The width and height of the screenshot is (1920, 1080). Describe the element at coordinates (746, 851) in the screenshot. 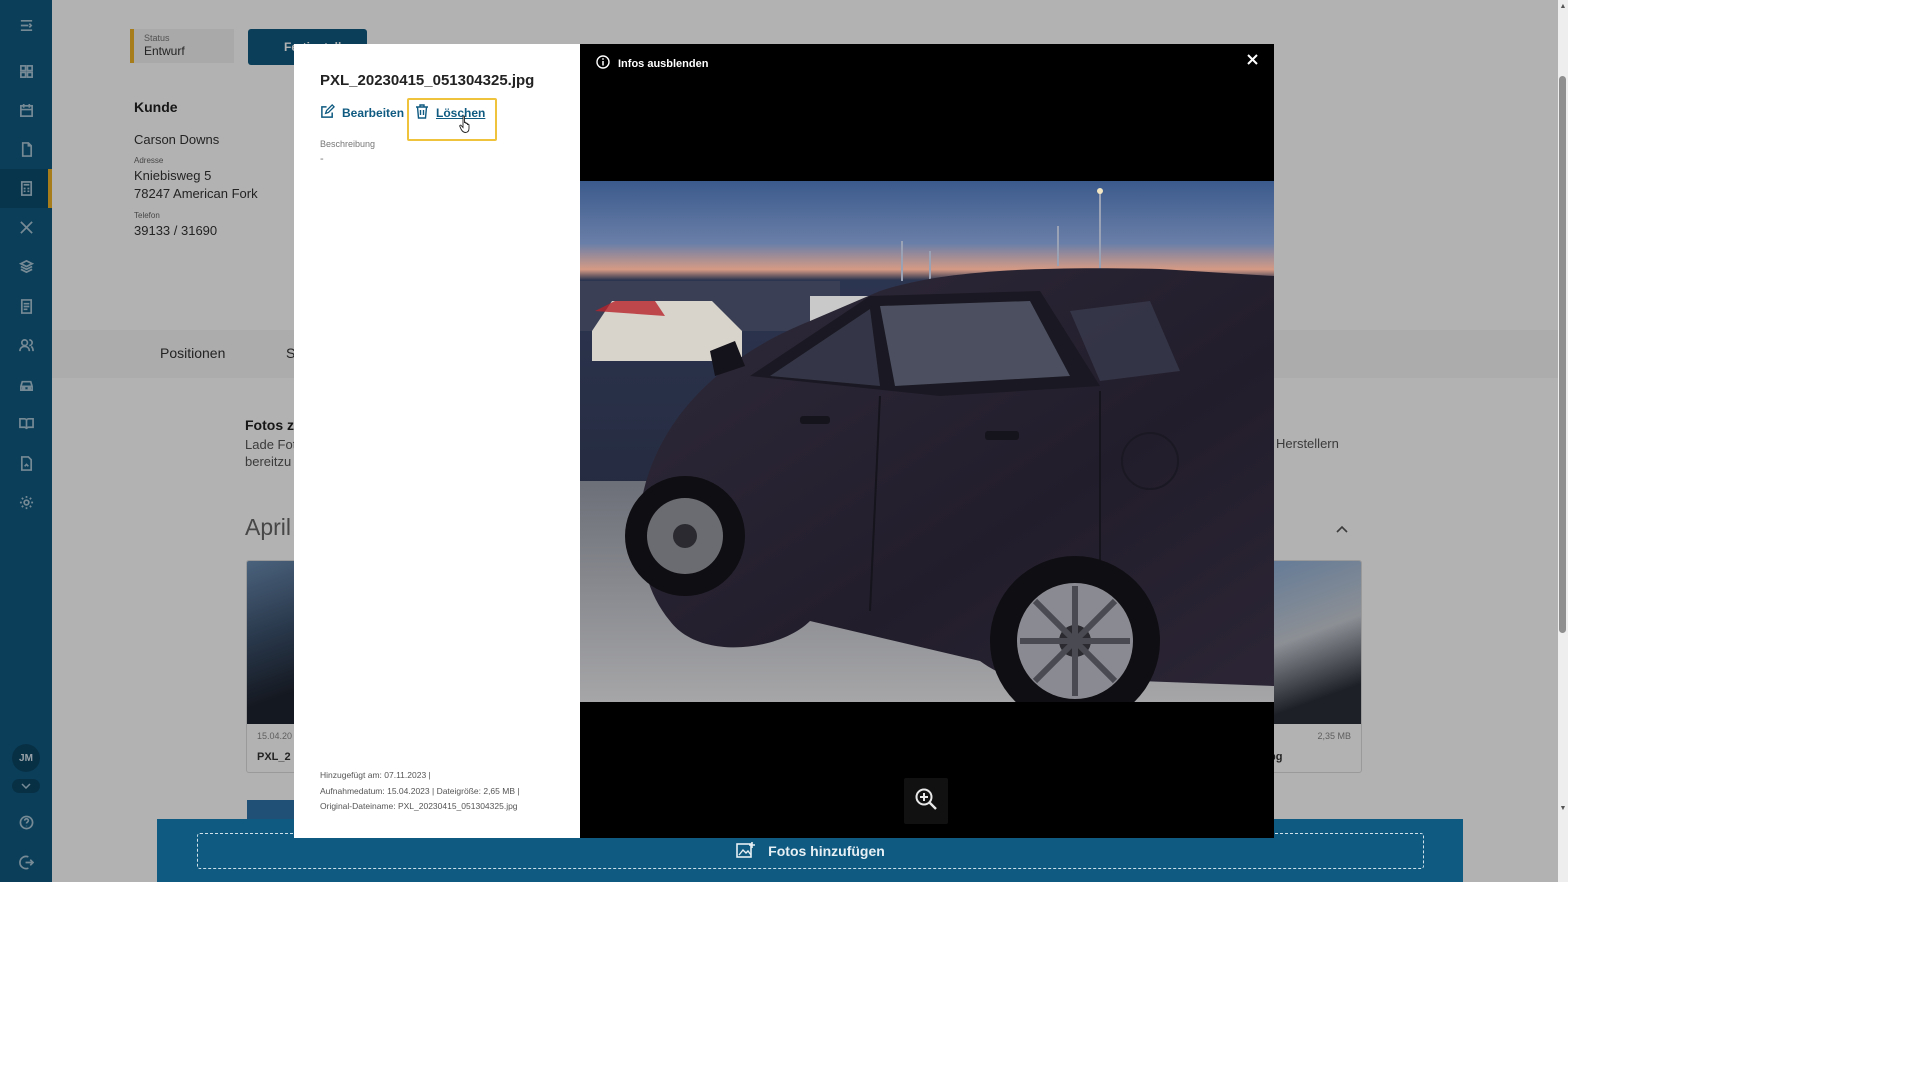

I see `add-image-icon` at that location.